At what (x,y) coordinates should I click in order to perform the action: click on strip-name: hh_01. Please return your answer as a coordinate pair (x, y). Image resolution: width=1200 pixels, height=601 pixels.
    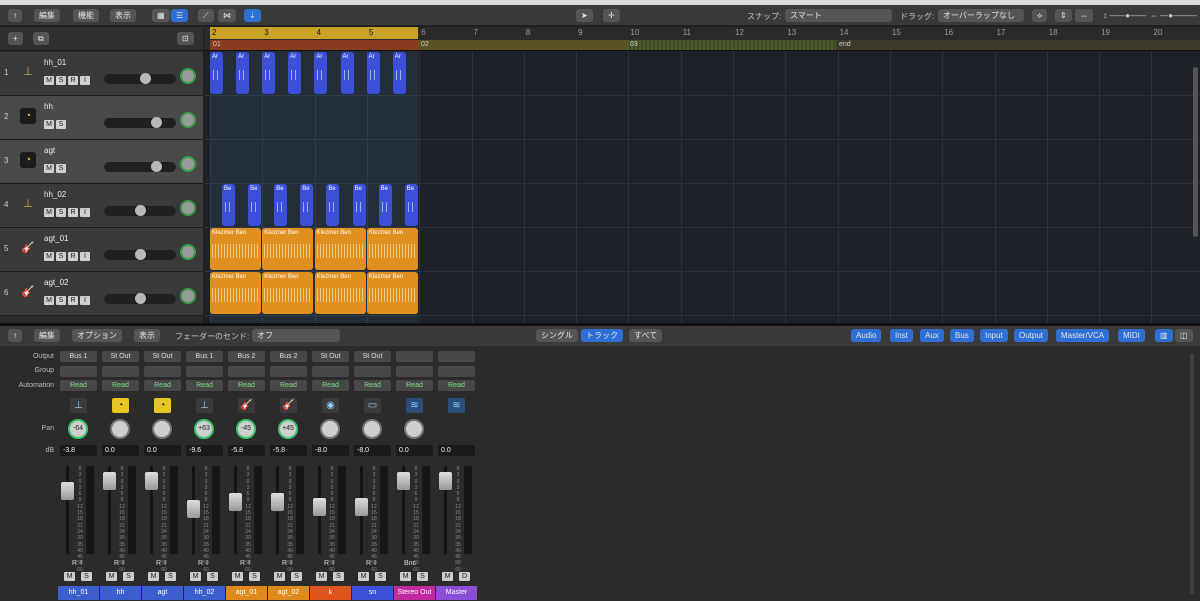
    Looking at the image, I should click on (78, 593).